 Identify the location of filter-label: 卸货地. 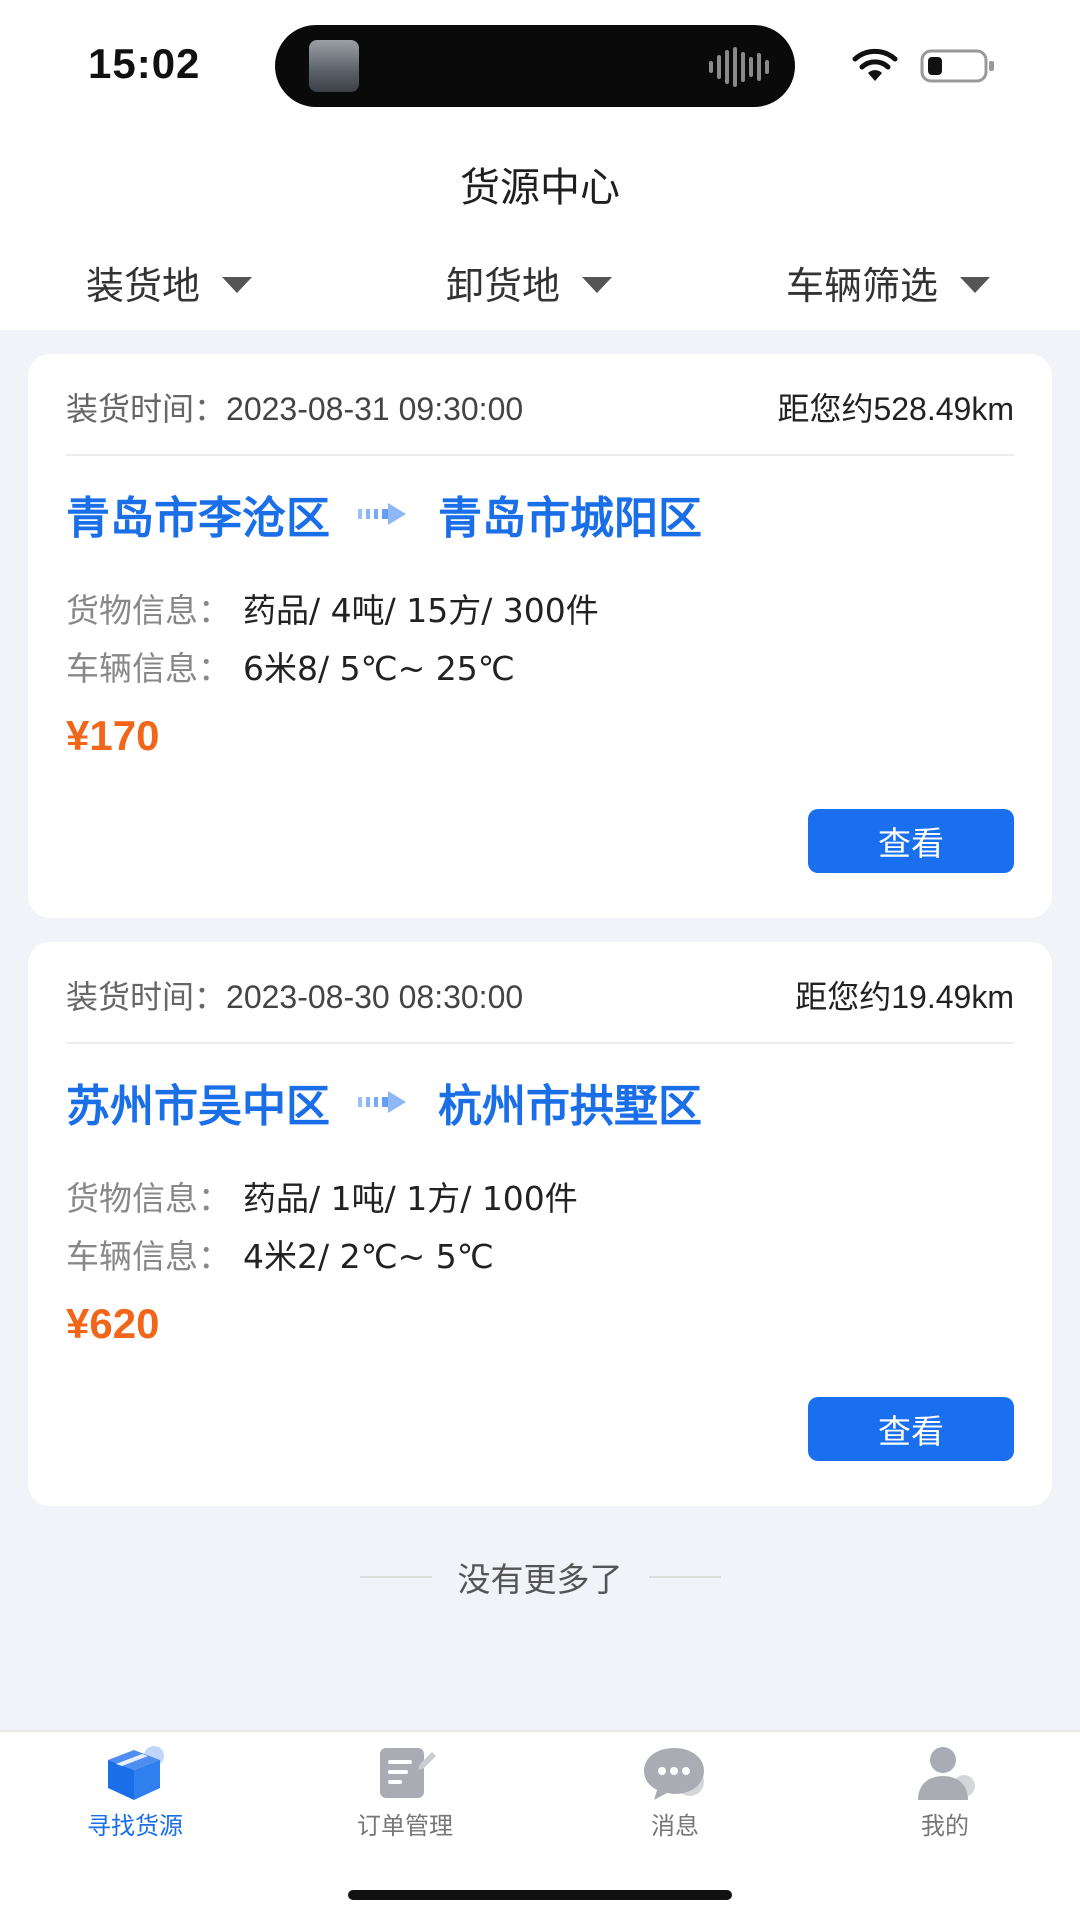
(503, 286).